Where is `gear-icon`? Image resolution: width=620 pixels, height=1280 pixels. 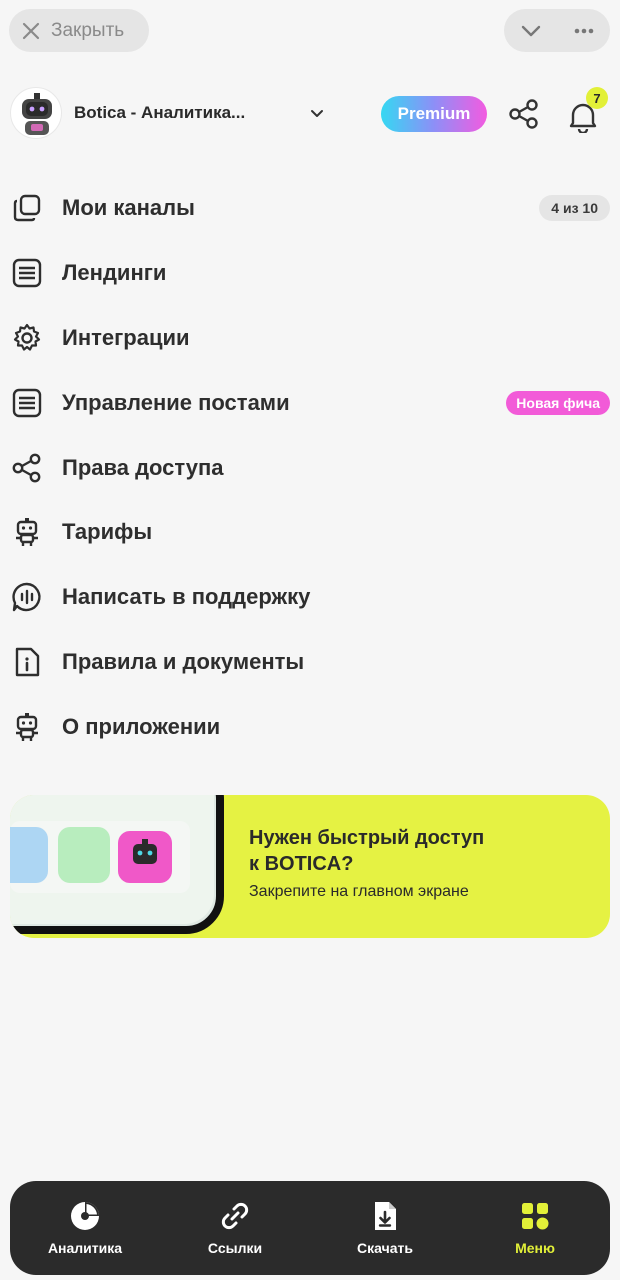
gear-icon is located at coordinates (27, 337).